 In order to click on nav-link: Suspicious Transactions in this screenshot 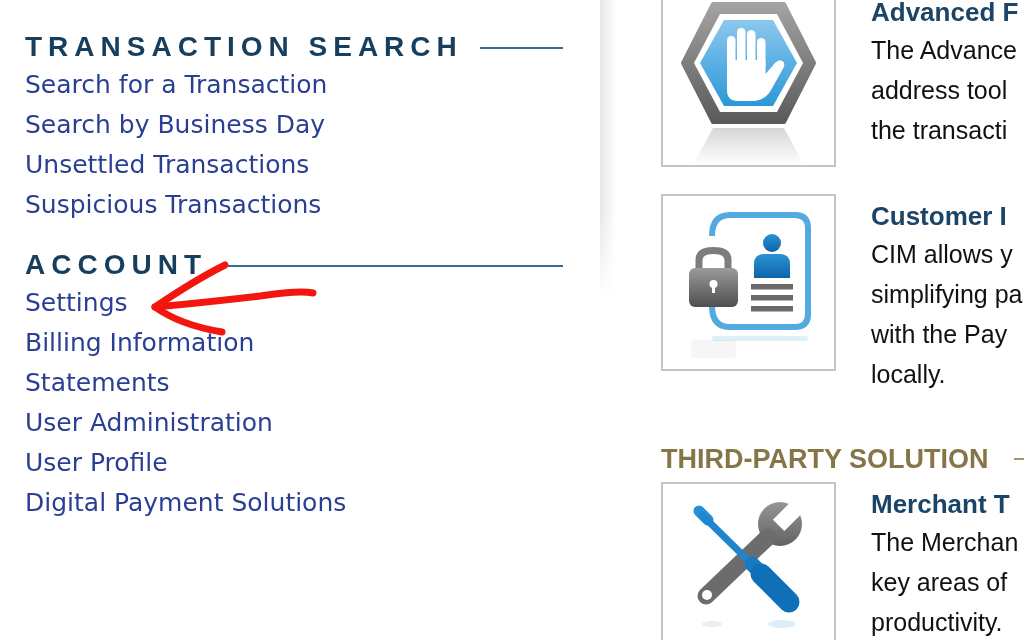, I will do `click(173, 205)`.